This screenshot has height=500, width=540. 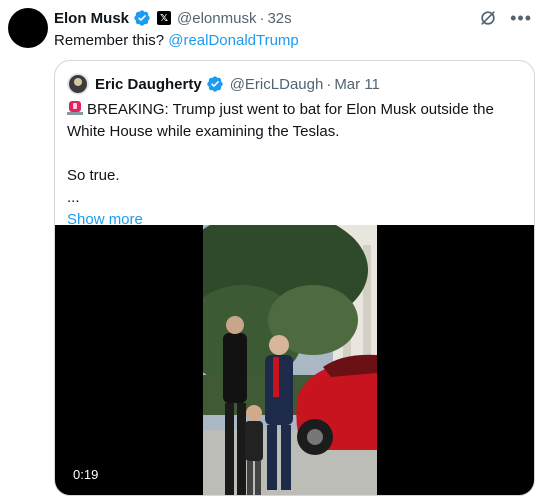 What do you see at coordinates (91, 18) in the screenshot?
I see `author-name: Elon Musk` at bounding box center [91, 18].